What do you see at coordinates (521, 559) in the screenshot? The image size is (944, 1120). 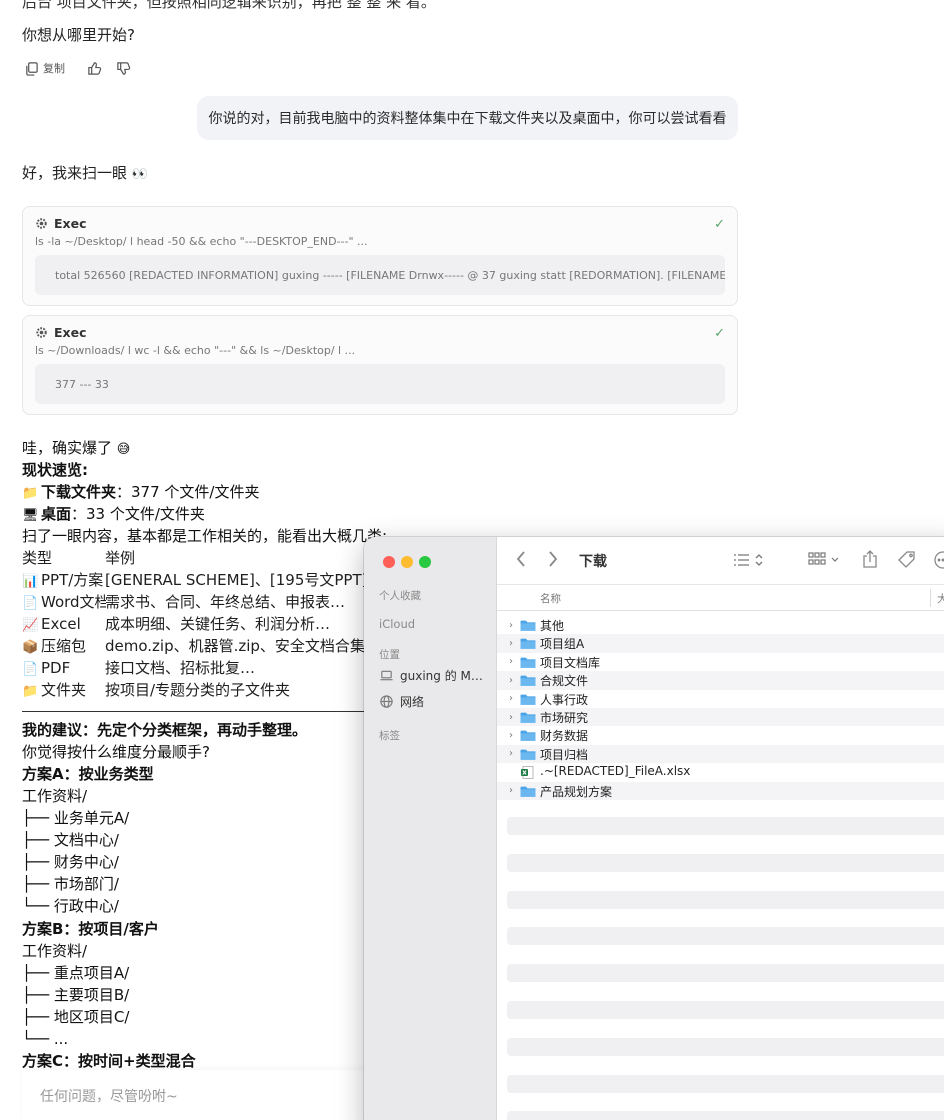 I see `back-button` at bounding box center [521, 559].